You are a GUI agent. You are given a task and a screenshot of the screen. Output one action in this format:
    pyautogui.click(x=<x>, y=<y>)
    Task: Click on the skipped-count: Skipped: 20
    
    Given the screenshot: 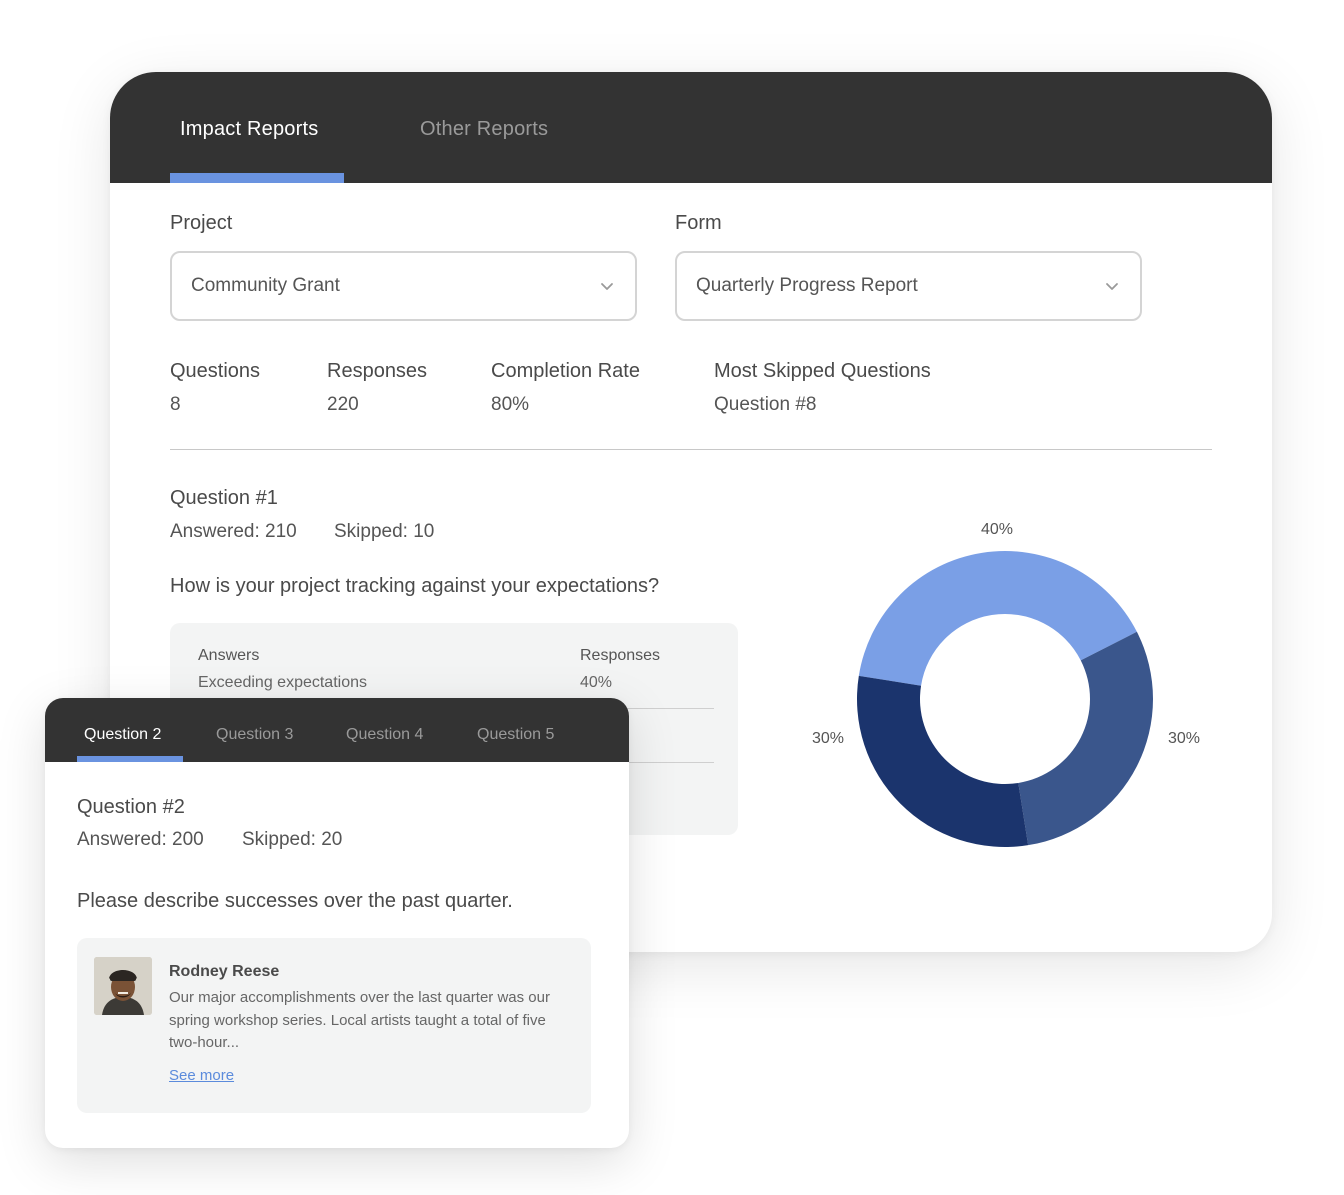 What is the action you would take?
    pyautogui.click(x=292, y=839)
    